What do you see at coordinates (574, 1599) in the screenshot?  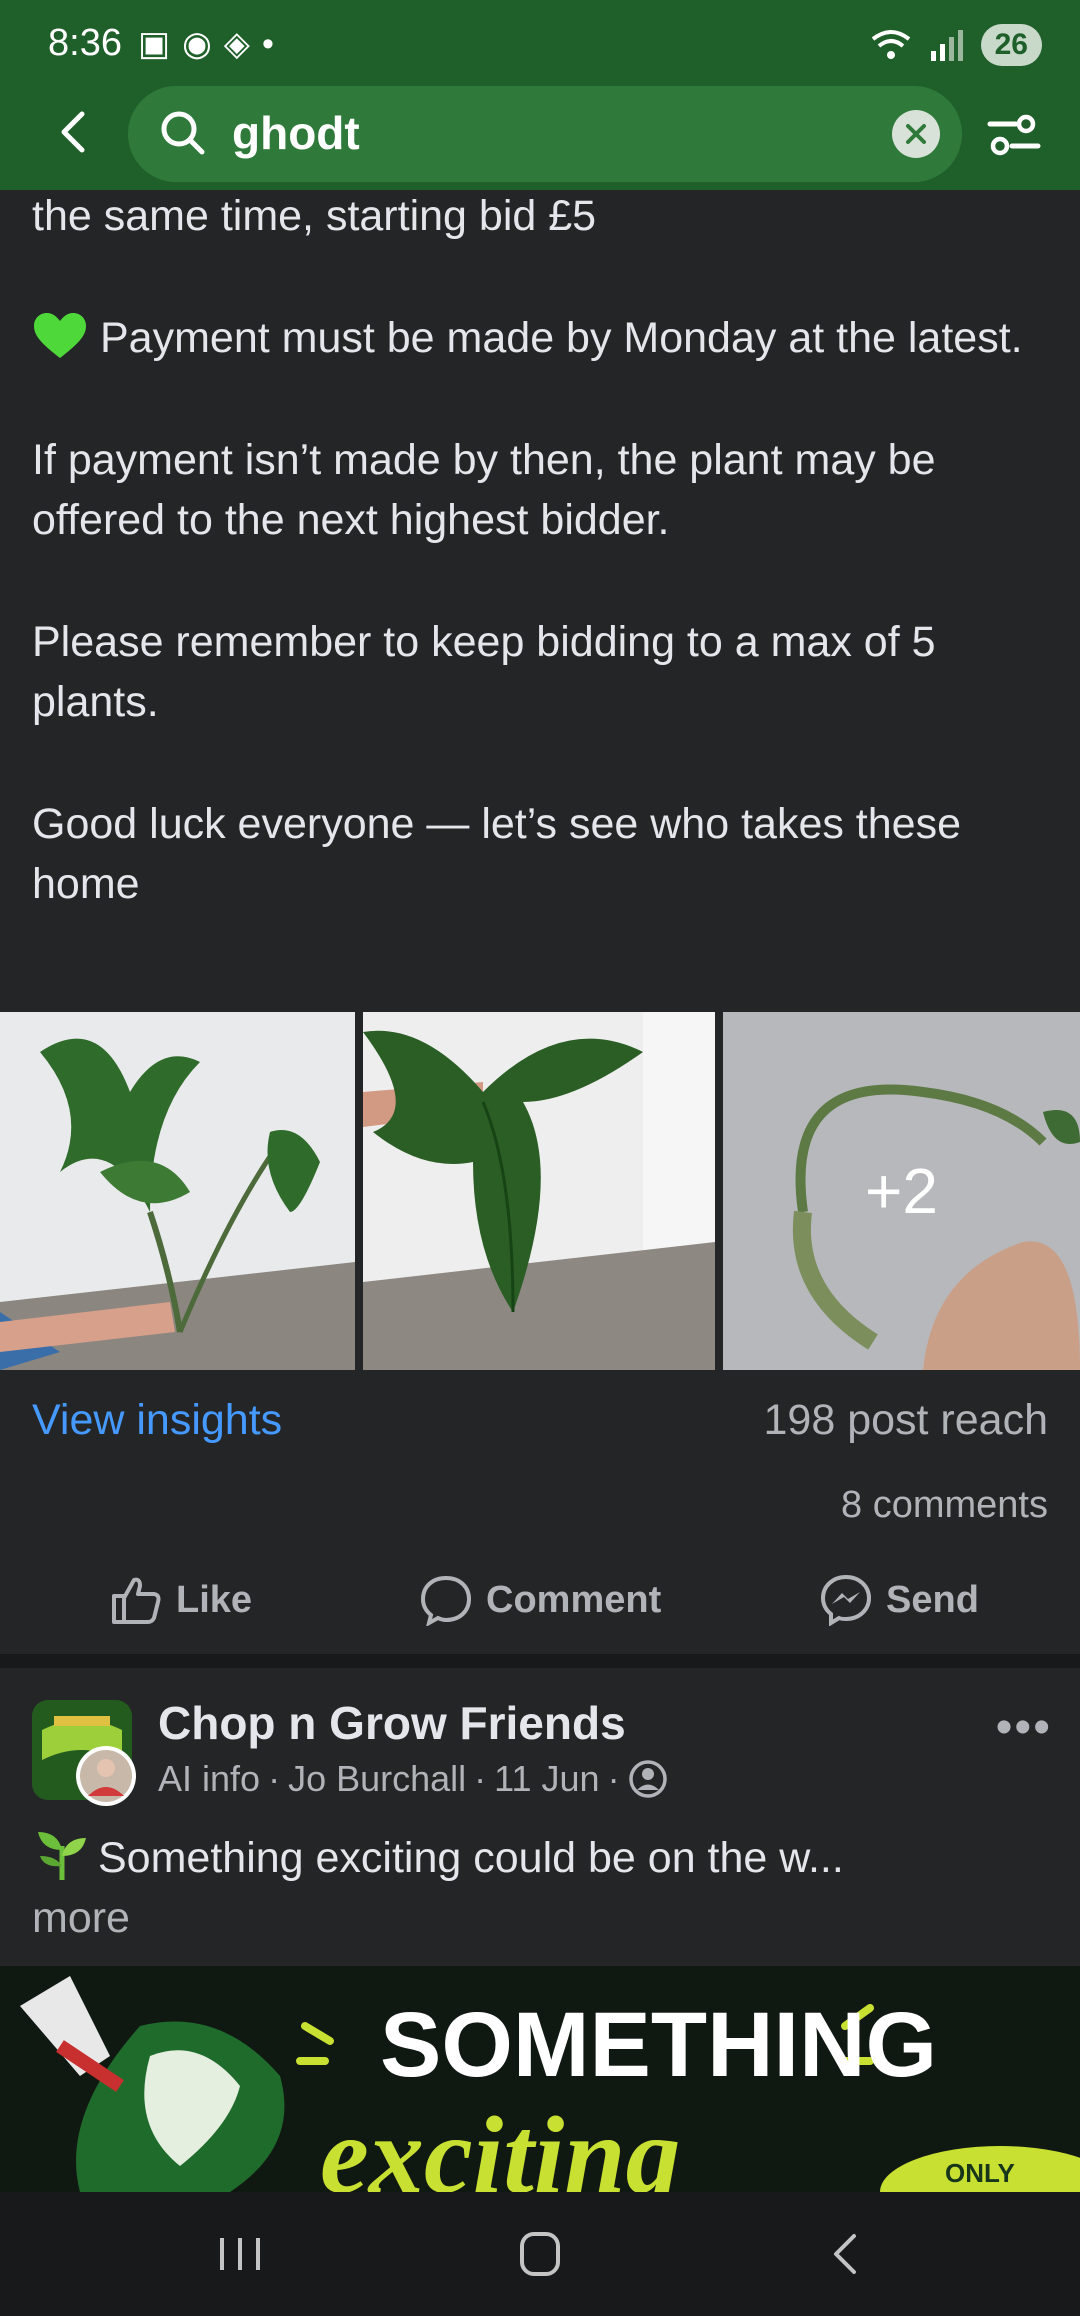 I see `comment-label: Comment` at bounding box center [574, 1599].